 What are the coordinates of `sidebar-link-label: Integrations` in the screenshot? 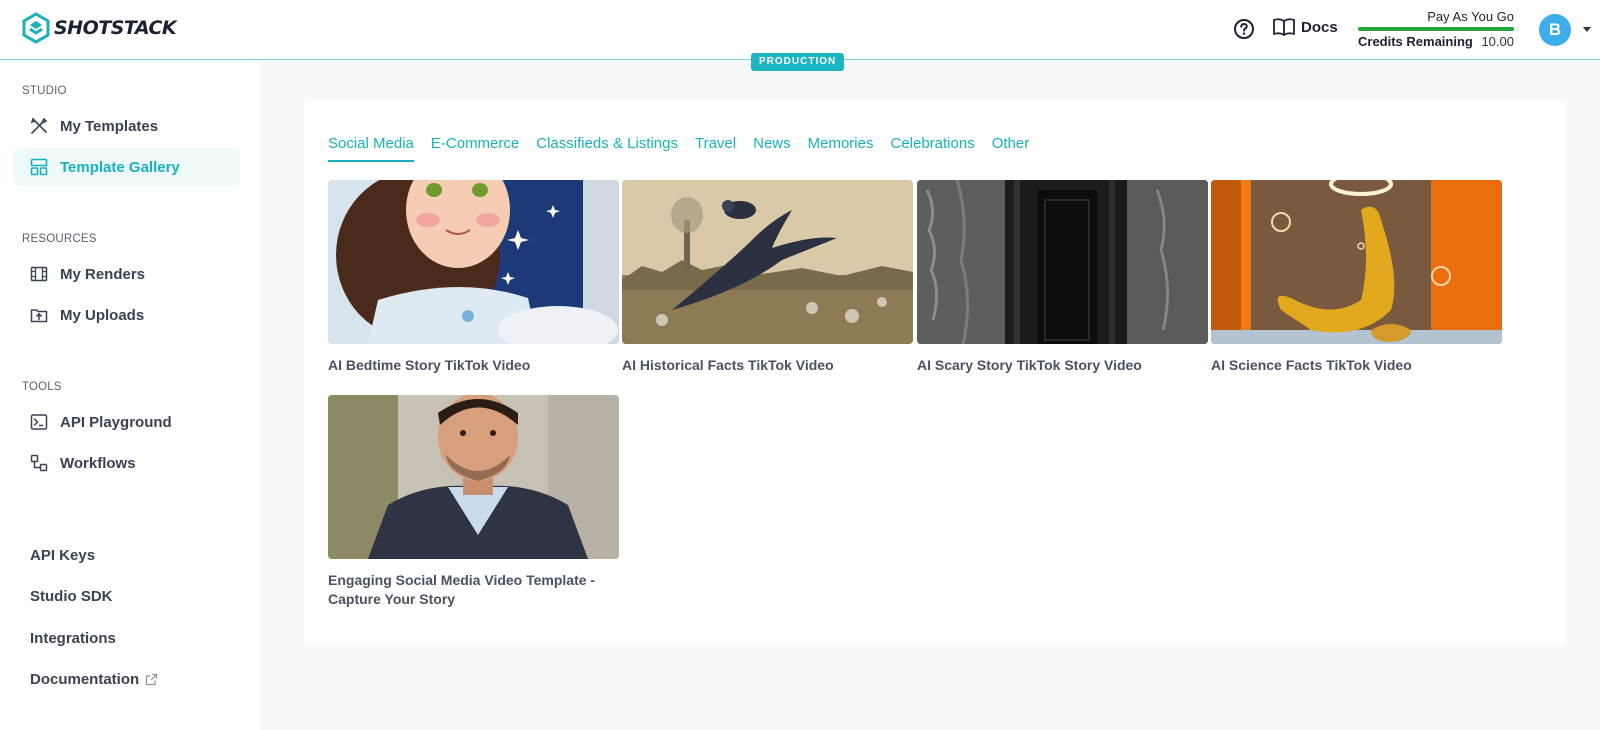 It's located at (73, 638).